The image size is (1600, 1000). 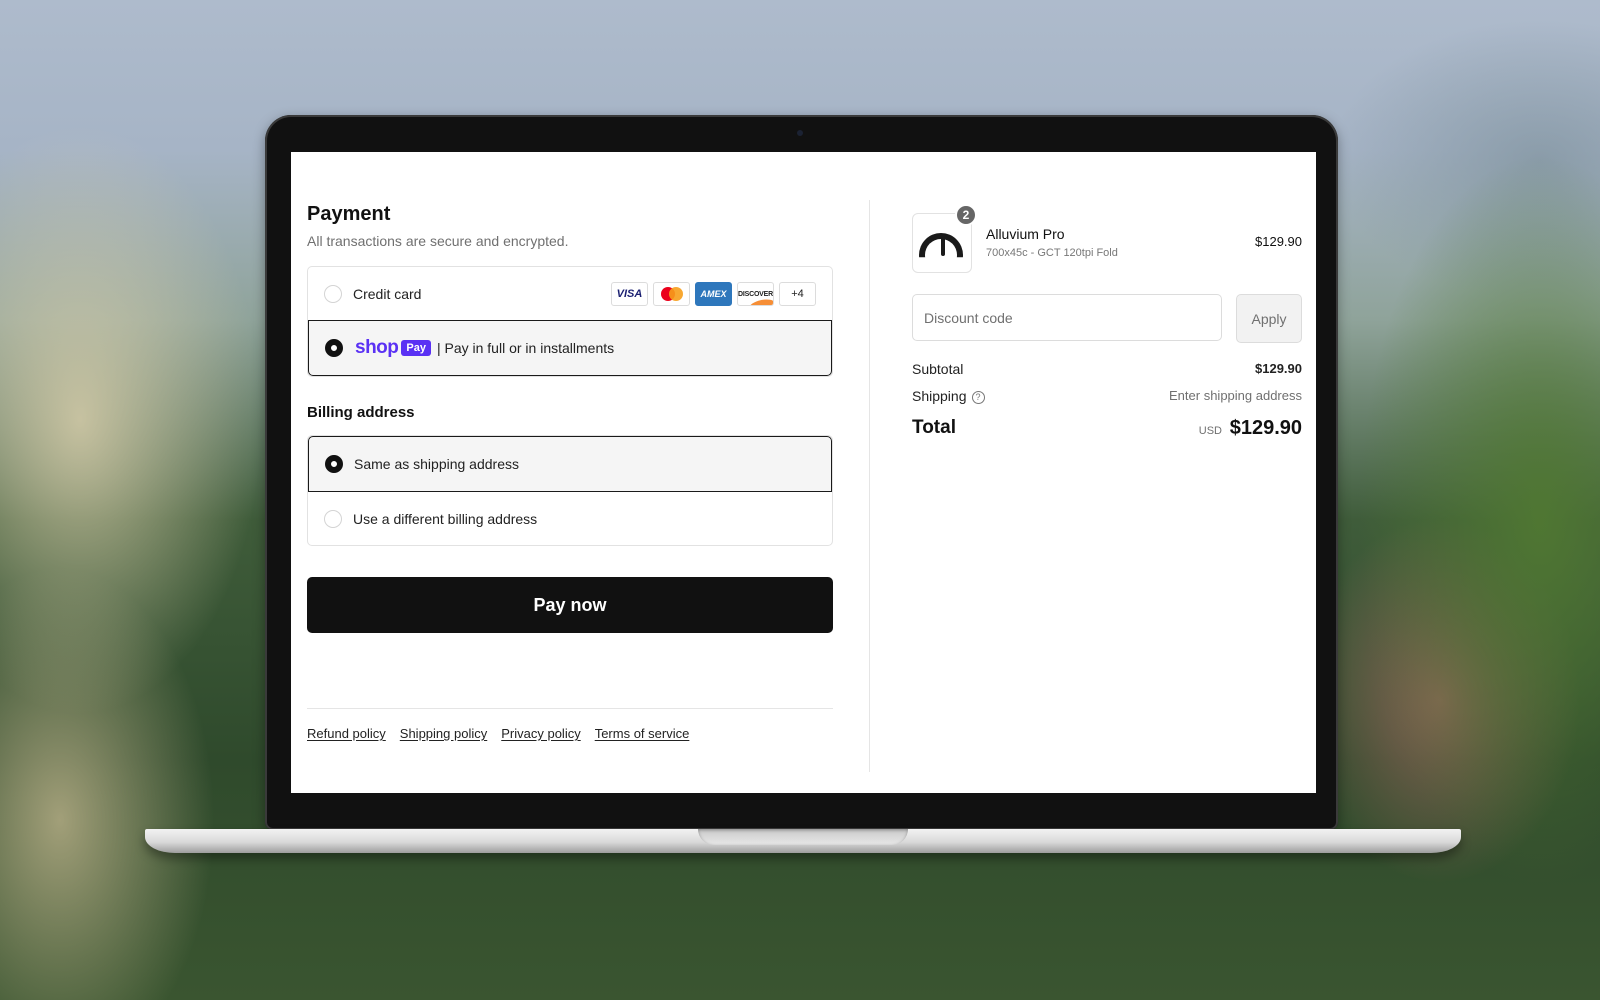 I want to click on pay-now-button: Pay now, so click(x=570, y=605).